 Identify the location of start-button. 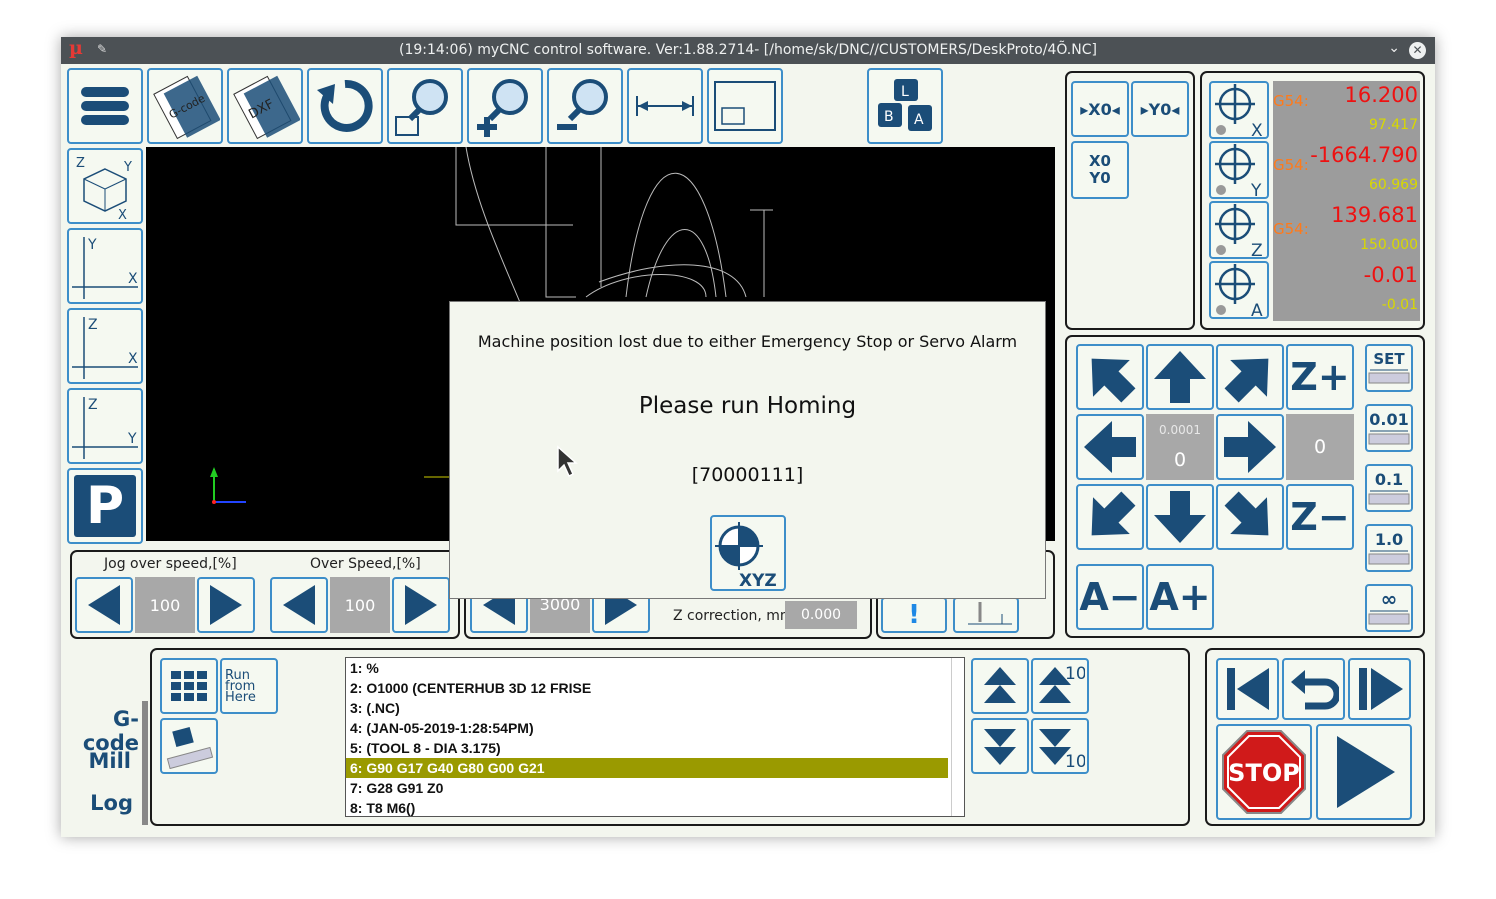
(1364, 772).